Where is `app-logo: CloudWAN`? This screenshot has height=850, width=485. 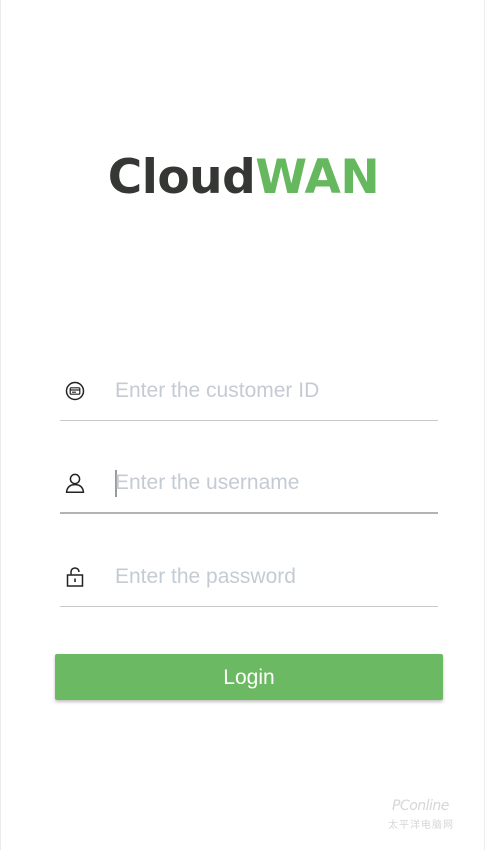 app-logo: CloudWAN is located at coordinates (243, 178).